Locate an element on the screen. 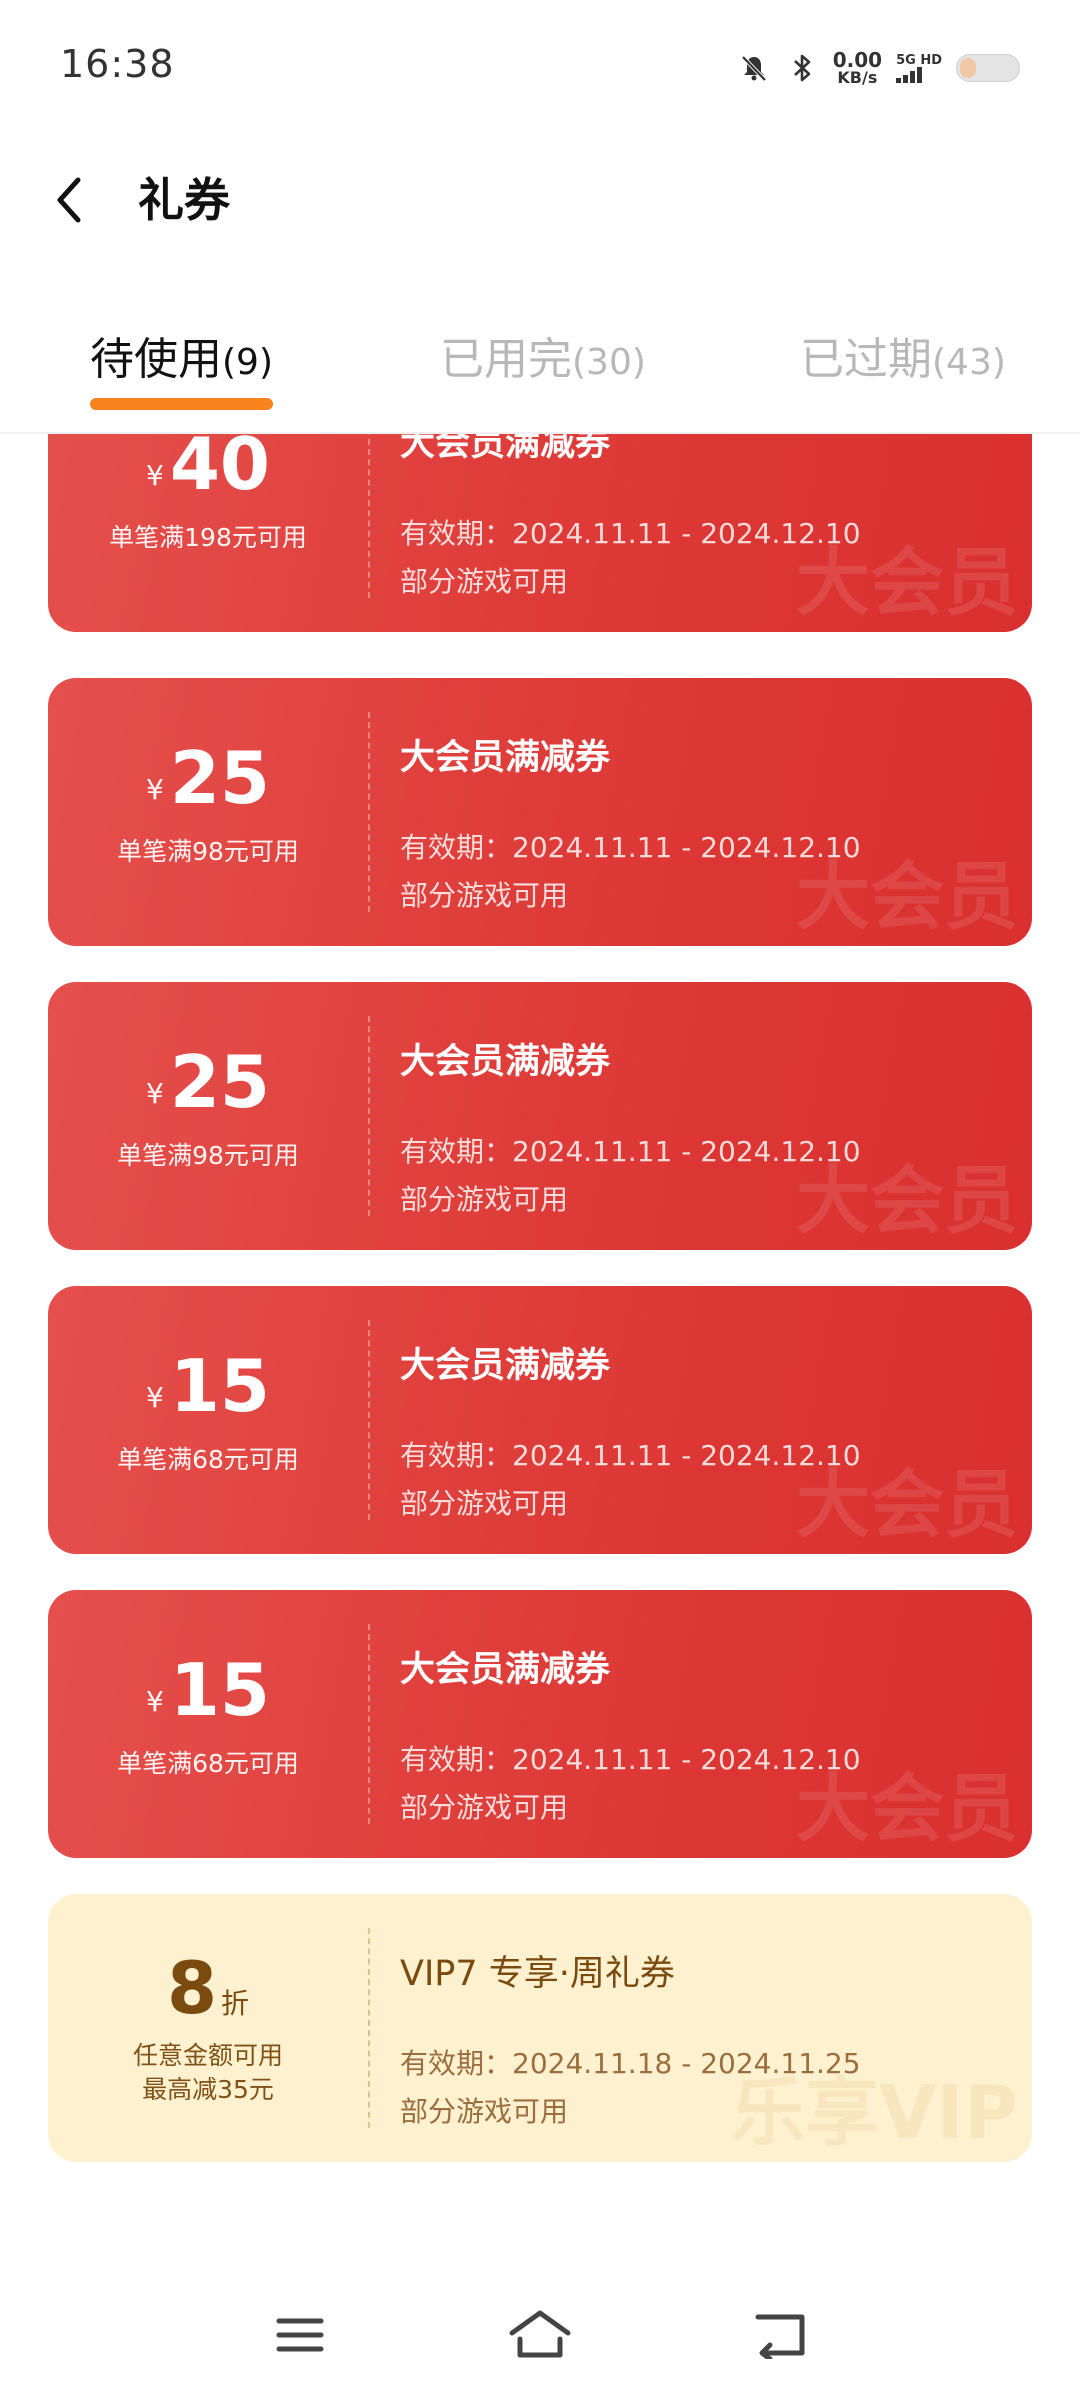  tab-active-indicator is located at coordinates (181, 404).